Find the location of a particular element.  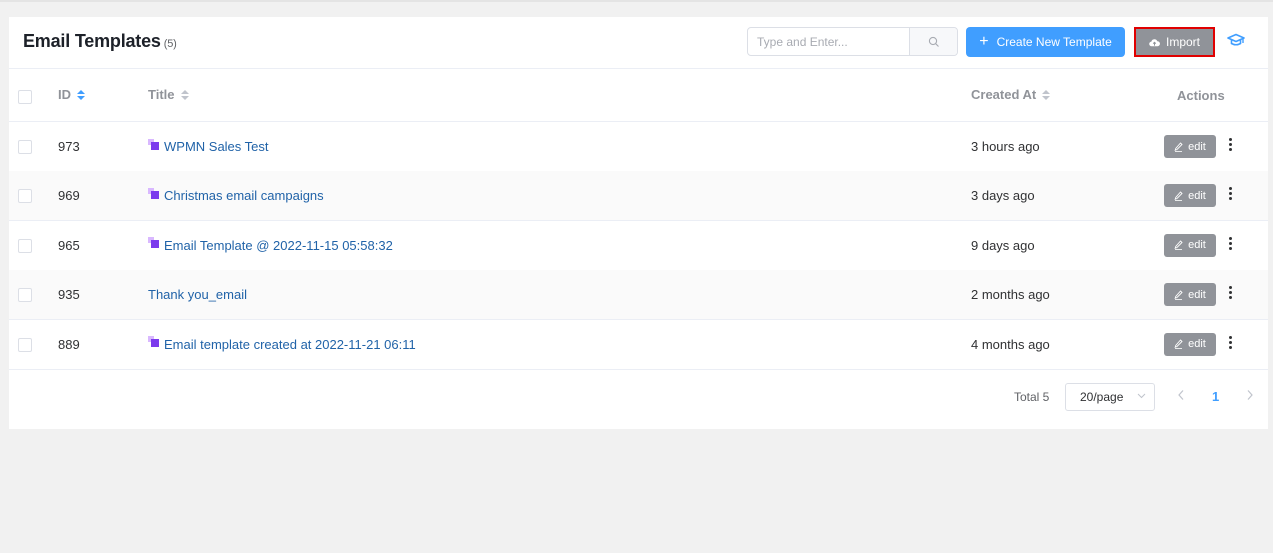

page-size-select: 20/page is located at coordinates (1110, 397).